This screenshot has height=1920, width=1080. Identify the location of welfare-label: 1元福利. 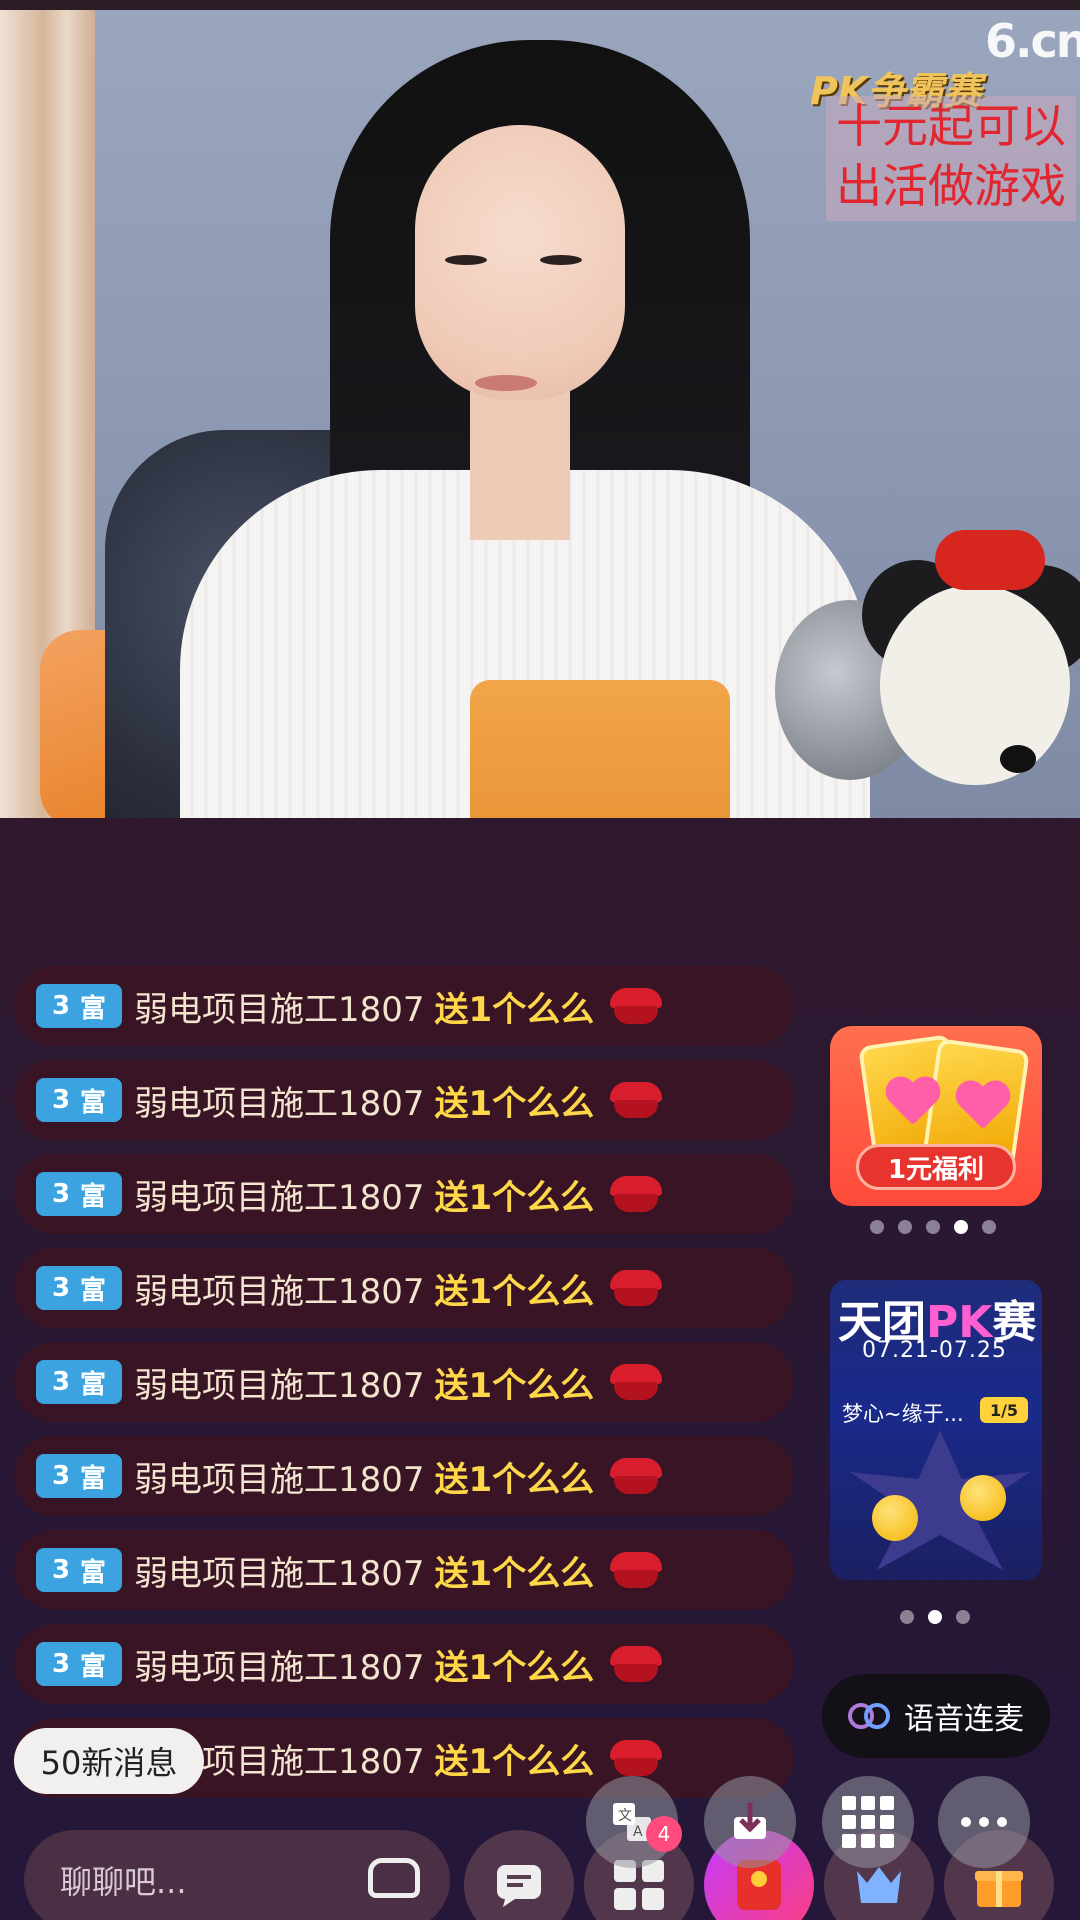
(936, 1167).